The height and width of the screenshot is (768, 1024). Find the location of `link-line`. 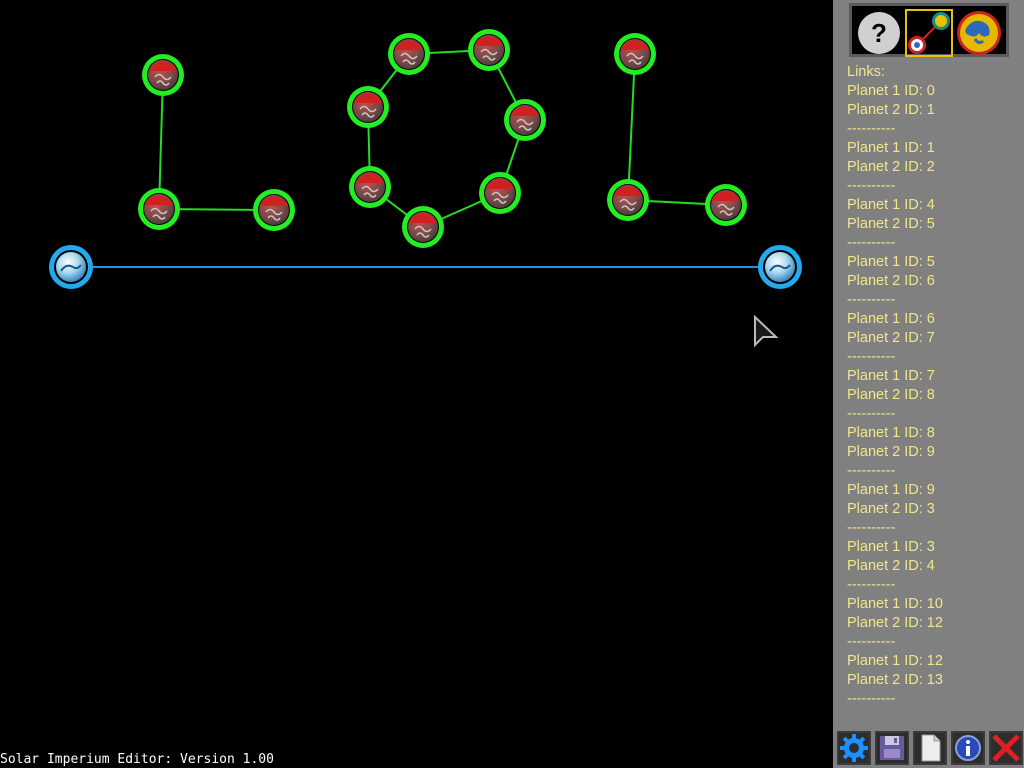

link-line is located at coordinates (631, 127).